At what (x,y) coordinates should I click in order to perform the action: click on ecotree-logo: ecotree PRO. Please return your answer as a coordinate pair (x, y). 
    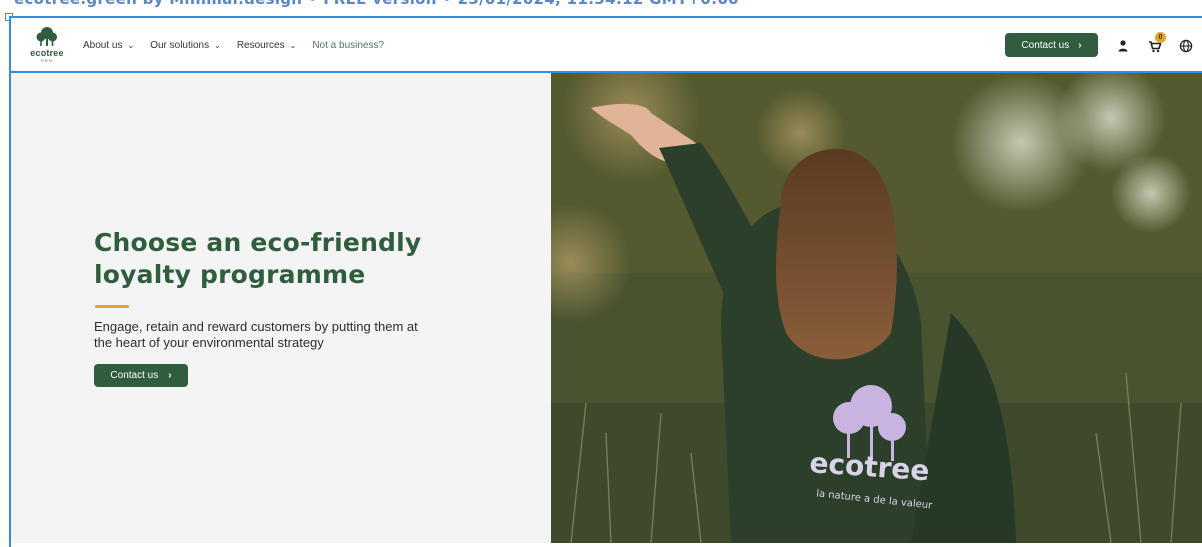
    Looking at the image, I should click on (47, 46).